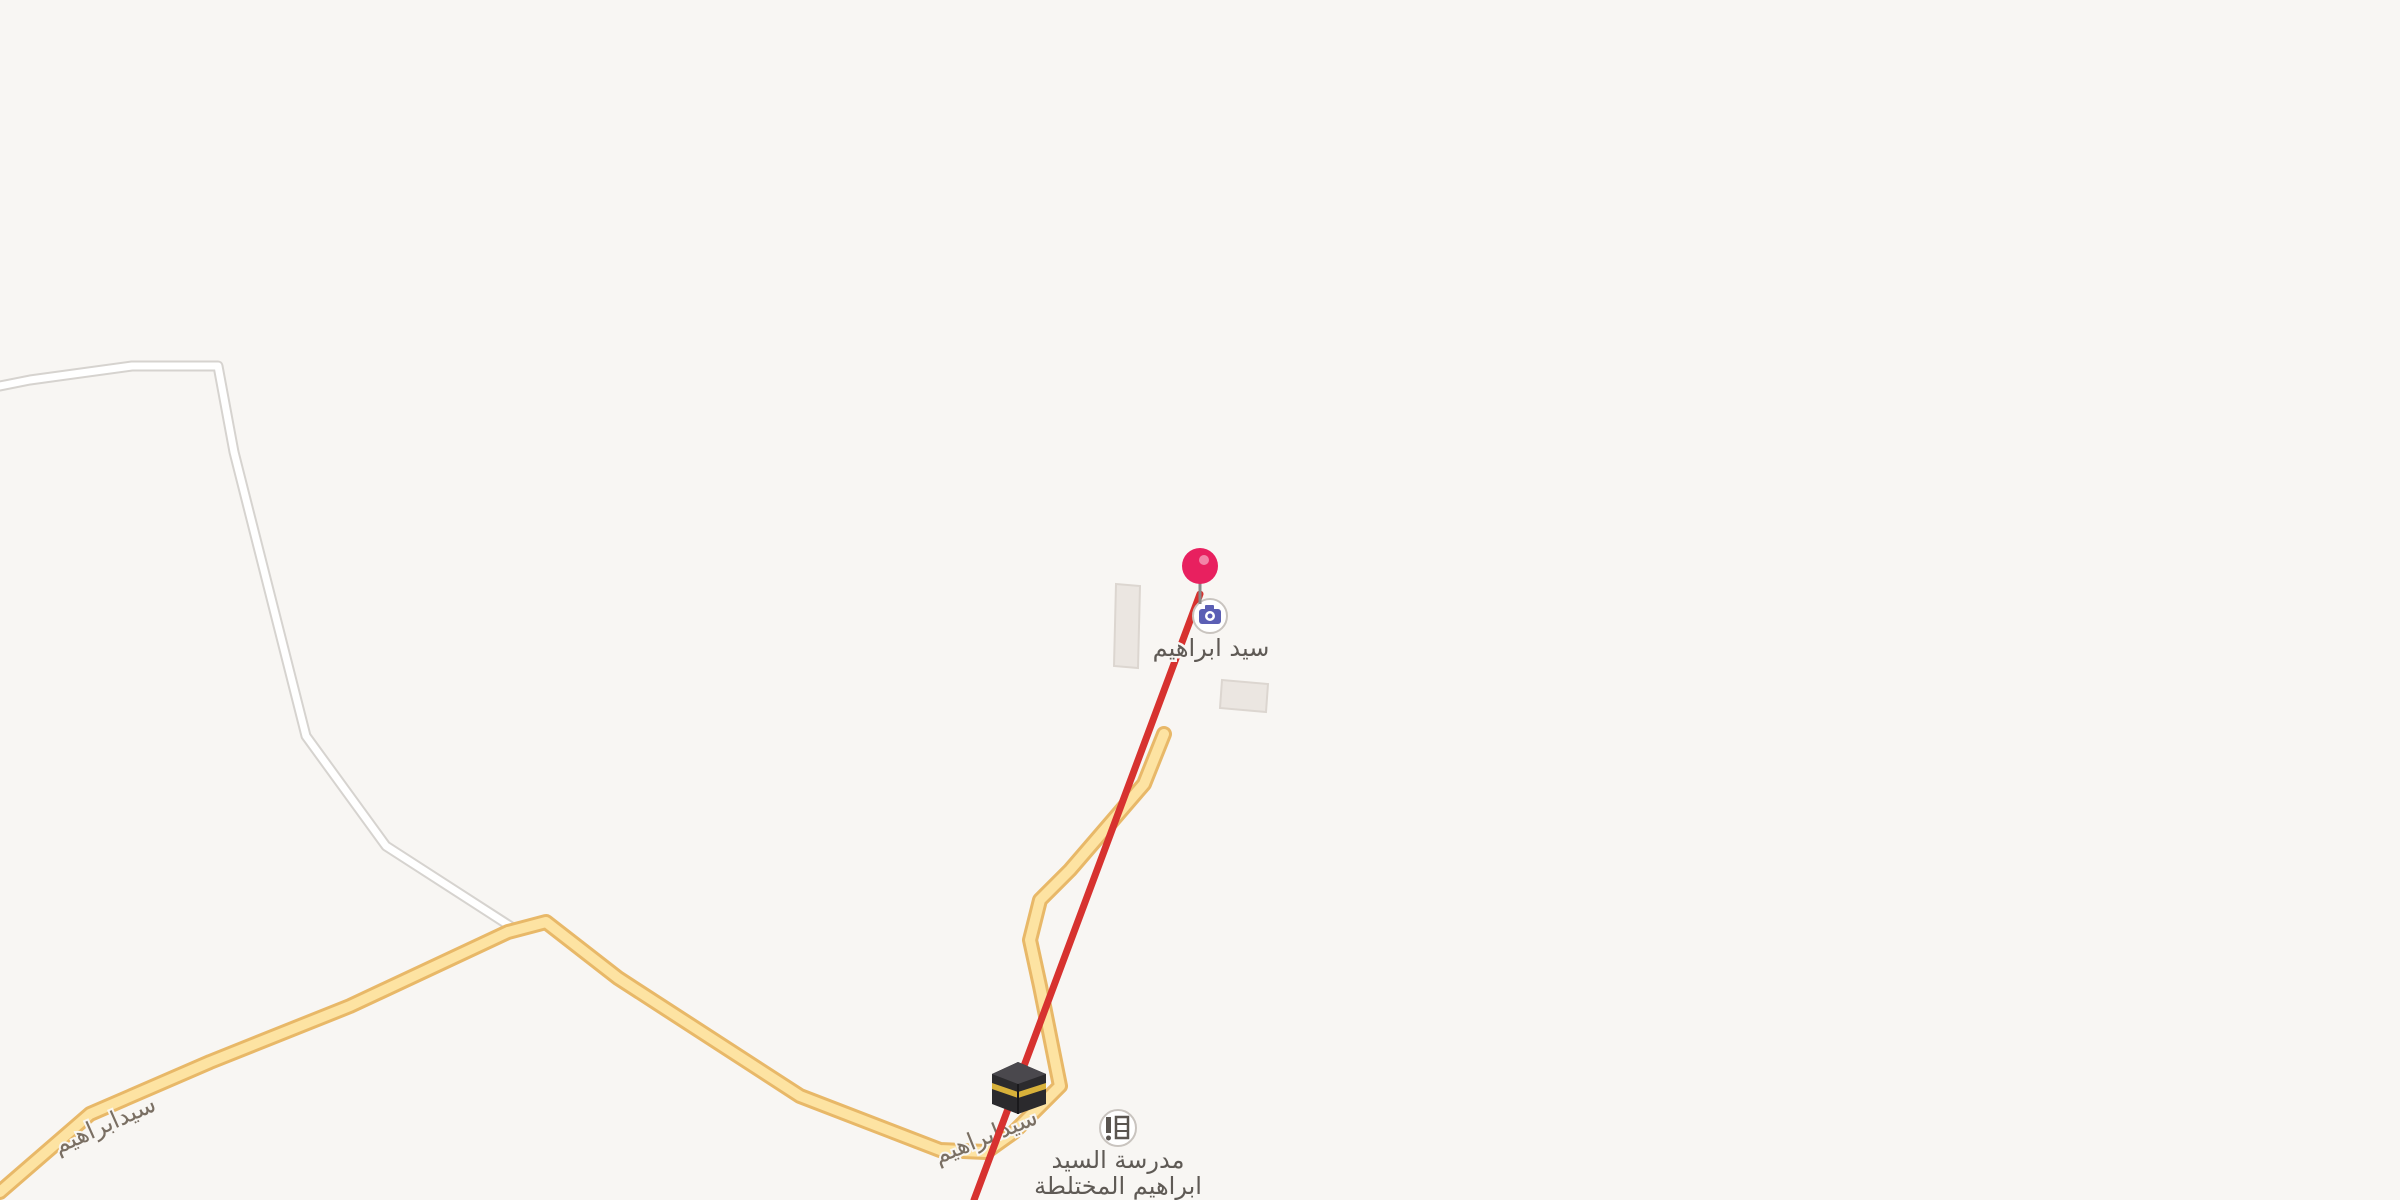 The width and height of the screenshot is (2400, 1200). Describe the element at coordinates (1211, 631) in the screenshot. I see `photo-spot-poi: سيد ابراهيم` at that location.